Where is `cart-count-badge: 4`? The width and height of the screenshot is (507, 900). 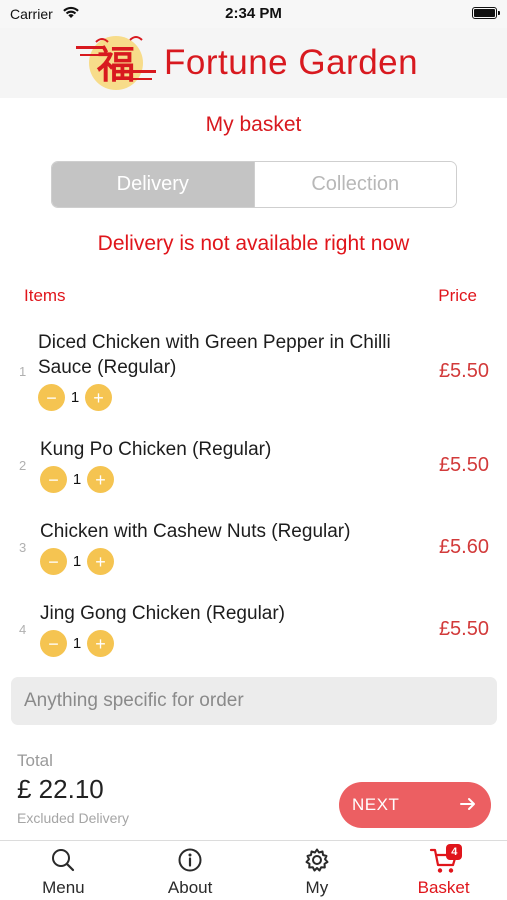
cart-count-badge: 4 is located at coordinates (454, 852).